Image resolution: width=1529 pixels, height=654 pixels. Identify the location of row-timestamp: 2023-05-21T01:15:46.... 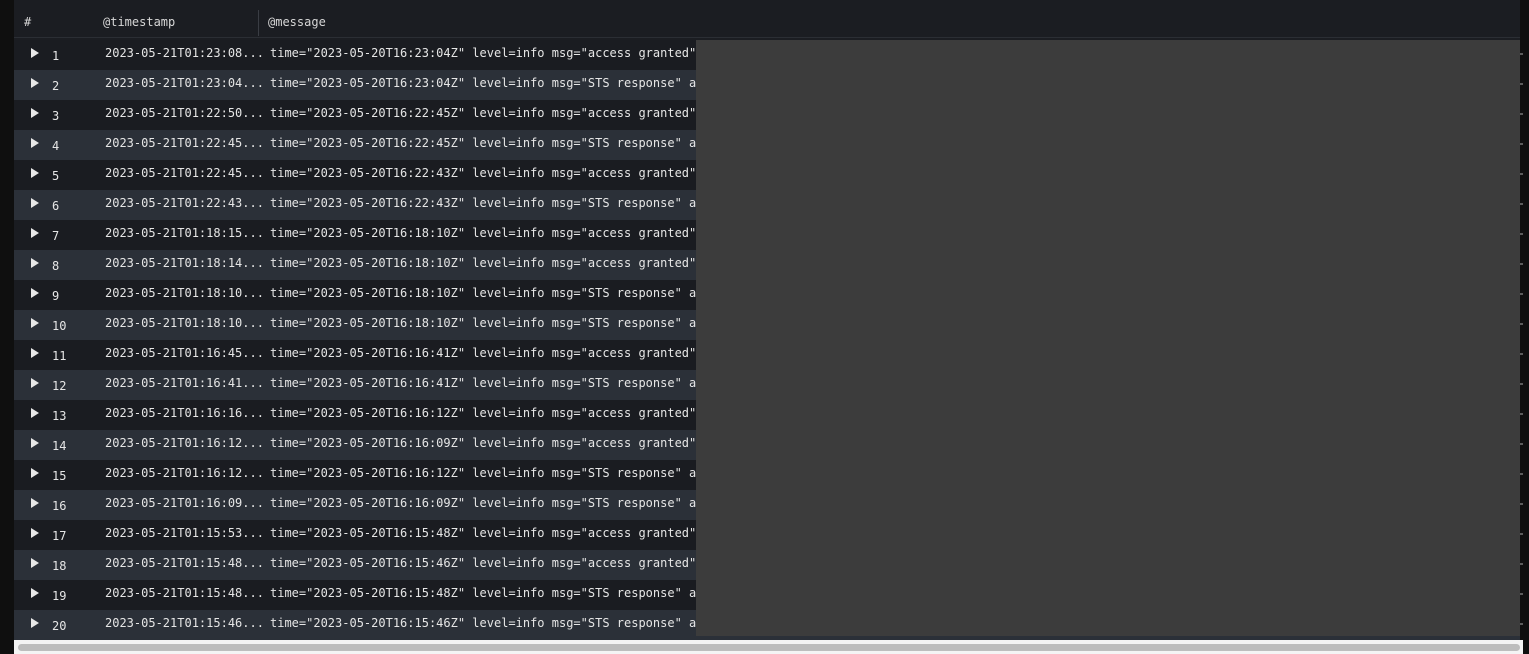
(184, 623).